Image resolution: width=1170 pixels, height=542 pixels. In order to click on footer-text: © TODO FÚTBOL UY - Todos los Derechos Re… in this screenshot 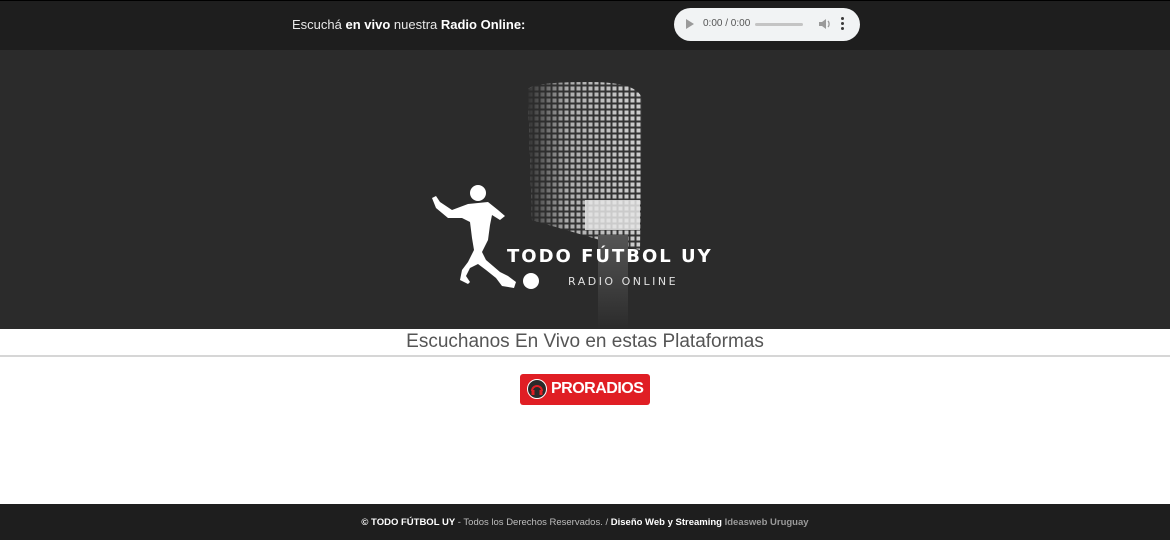, I will do `click(585, 523)`.